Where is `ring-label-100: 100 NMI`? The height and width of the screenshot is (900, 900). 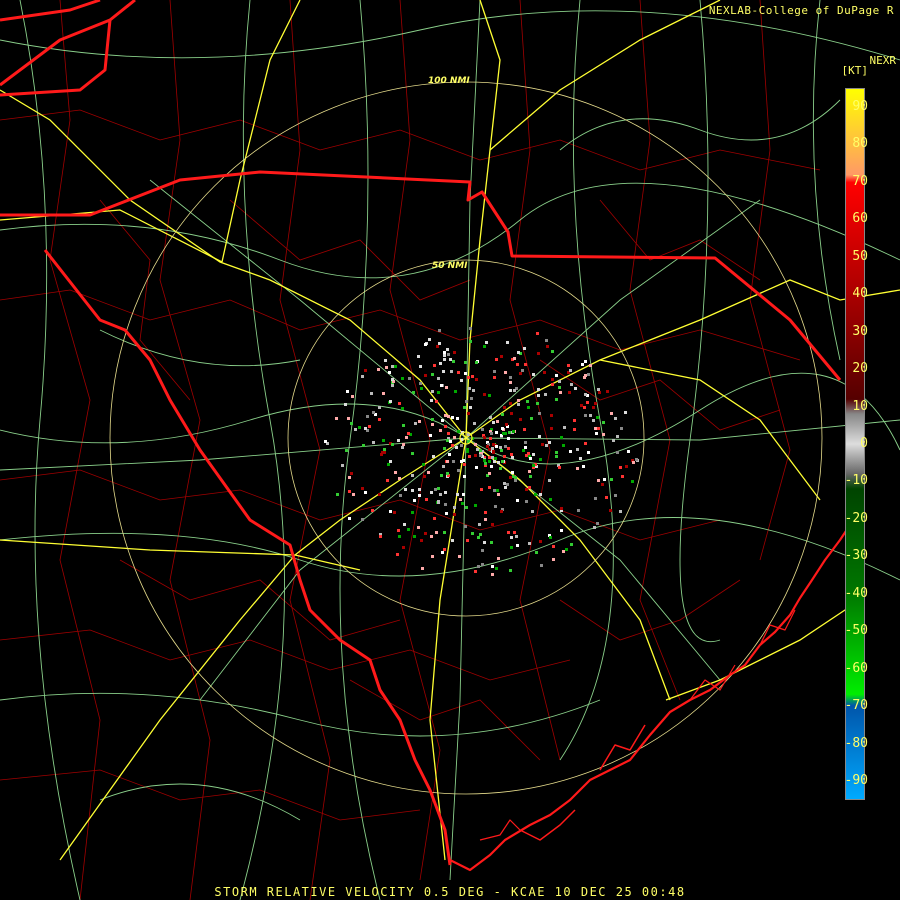
ring-label-100: 100 NMI is located at coordinates (449, 81).